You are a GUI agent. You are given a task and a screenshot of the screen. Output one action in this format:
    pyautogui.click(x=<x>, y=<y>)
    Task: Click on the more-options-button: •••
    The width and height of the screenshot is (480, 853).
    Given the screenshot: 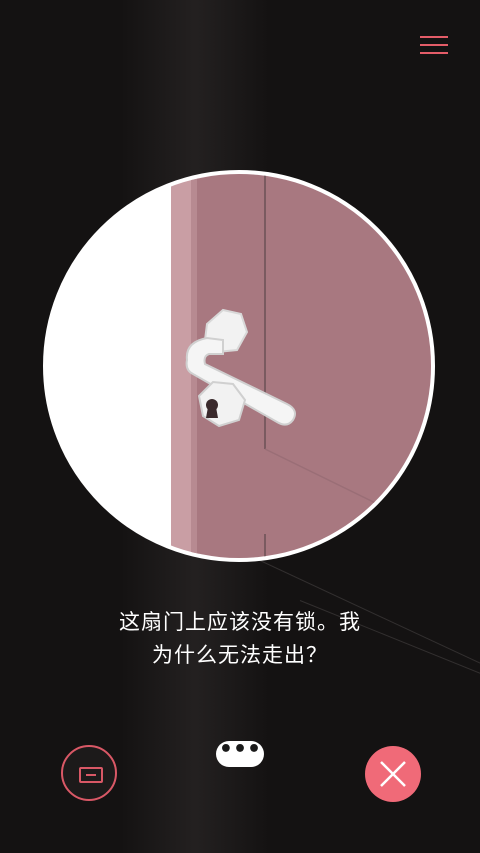 What is the action you would take?
    pyautogui.click(x=240, y=753)
    